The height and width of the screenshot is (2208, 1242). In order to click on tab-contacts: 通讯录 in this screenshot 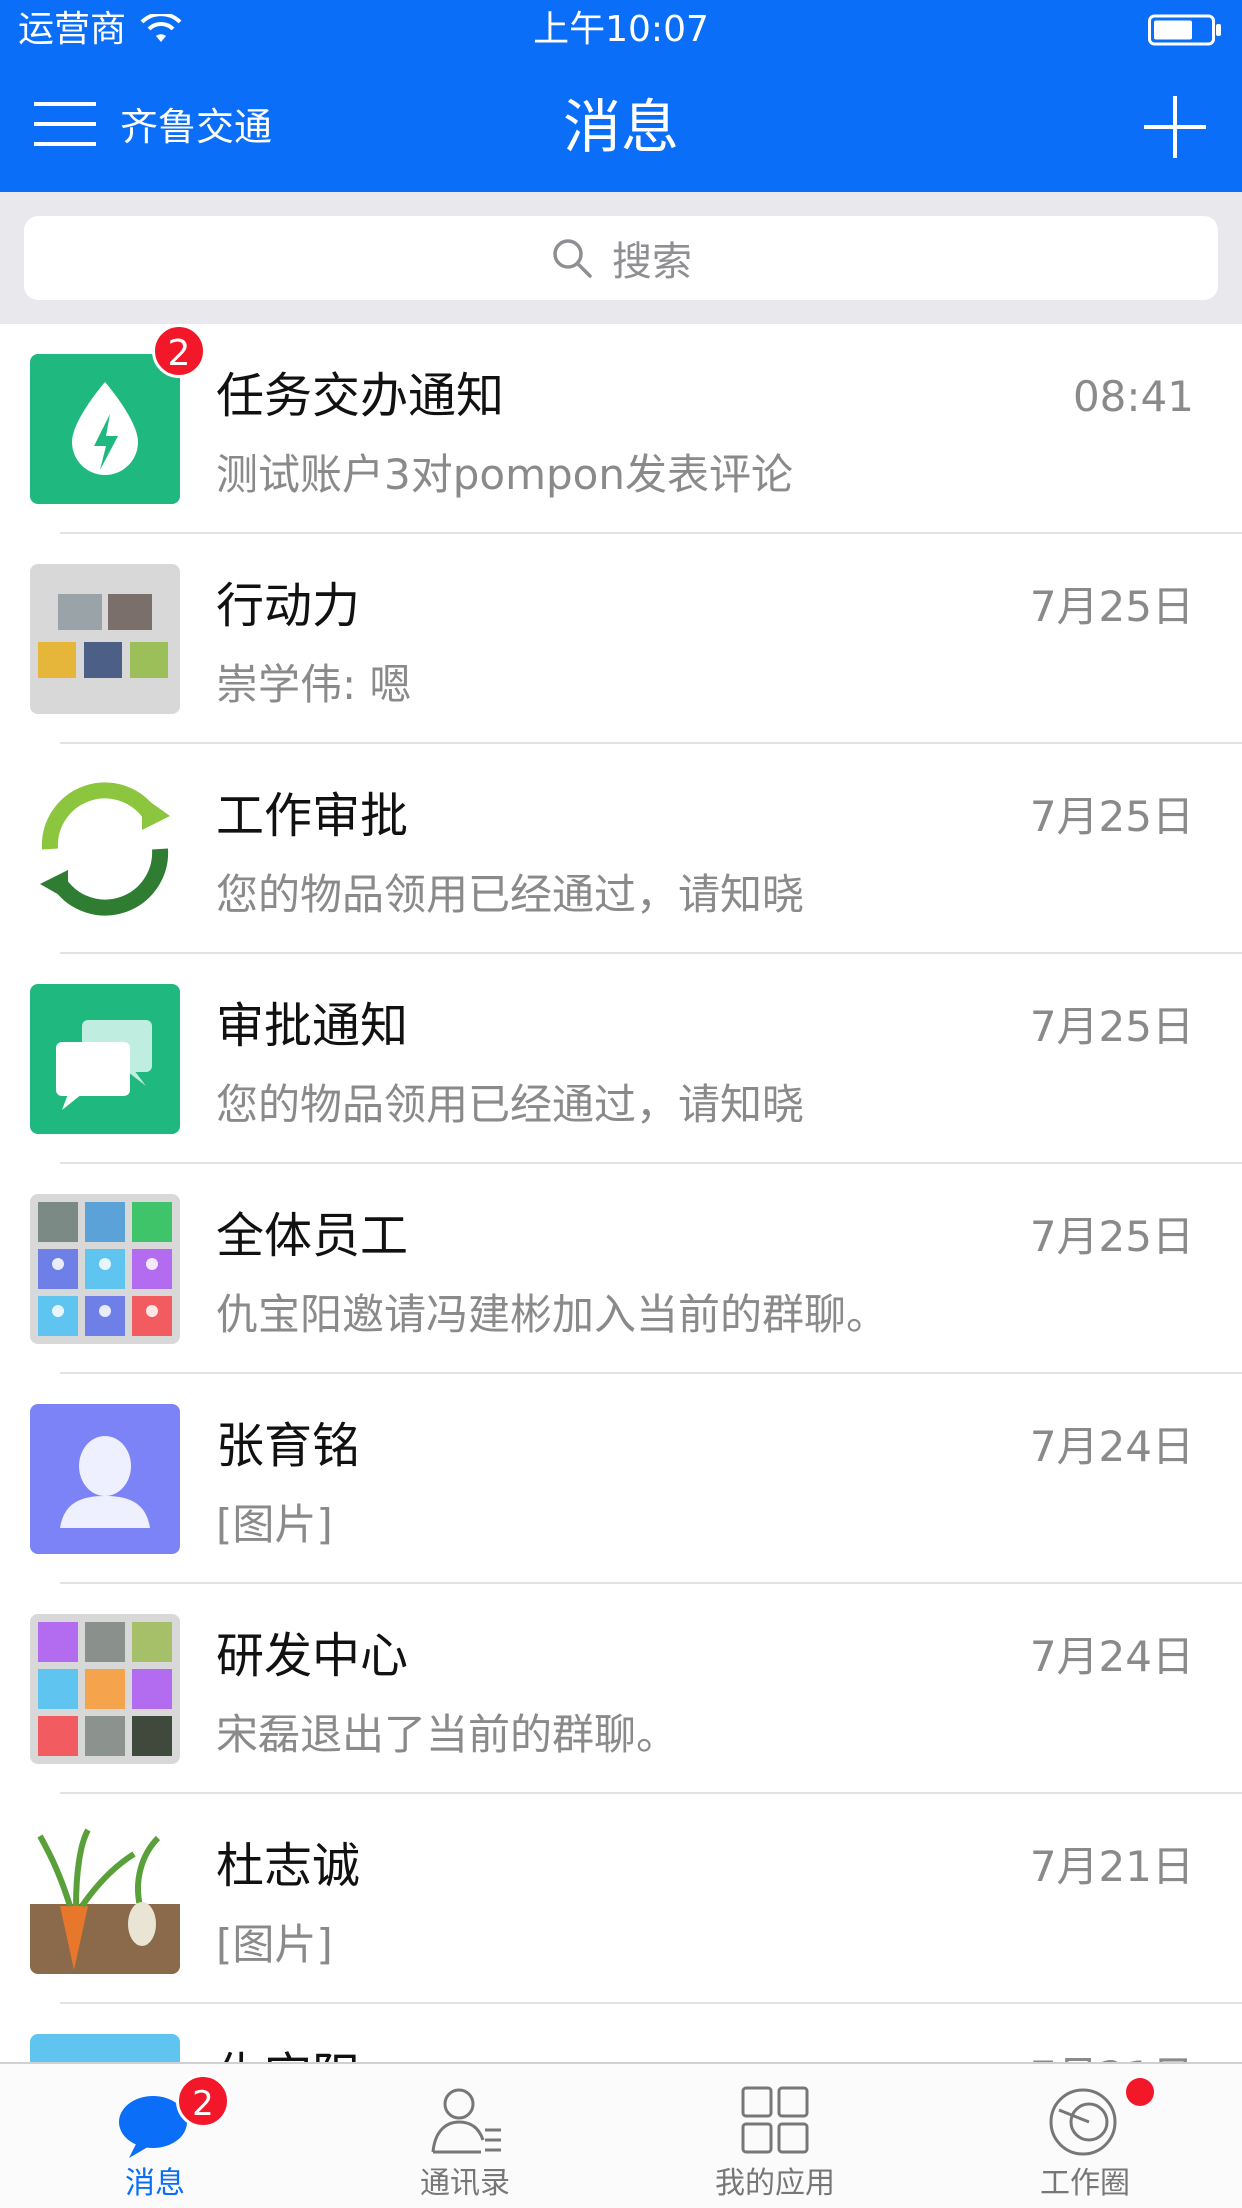, I will do `click(465, 2136)`.